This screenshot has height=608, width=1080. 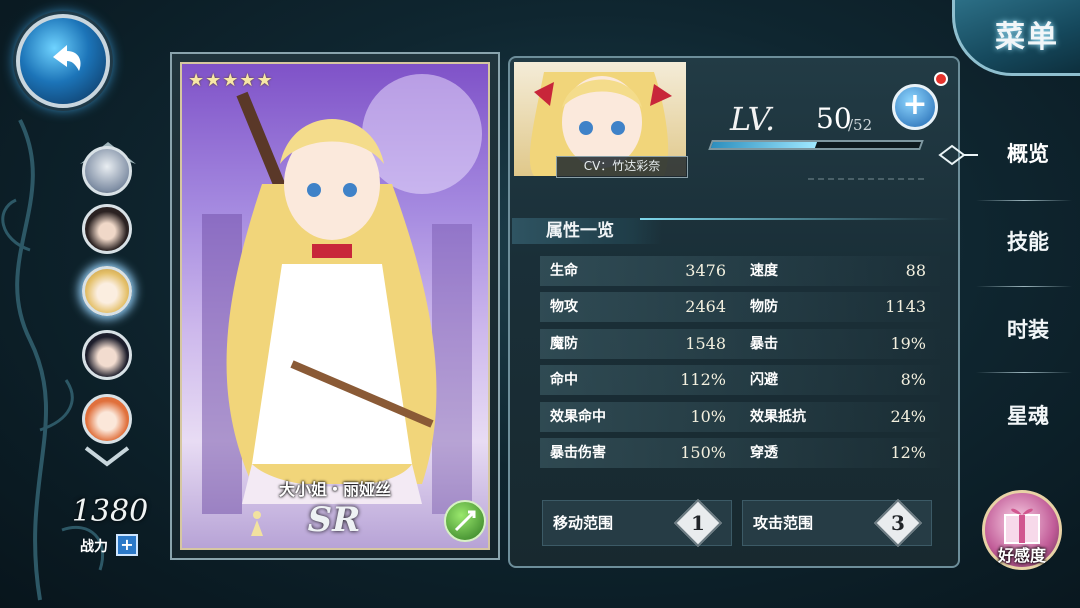 I want to click on move-range-value: 1, so click(x=698, y=523).